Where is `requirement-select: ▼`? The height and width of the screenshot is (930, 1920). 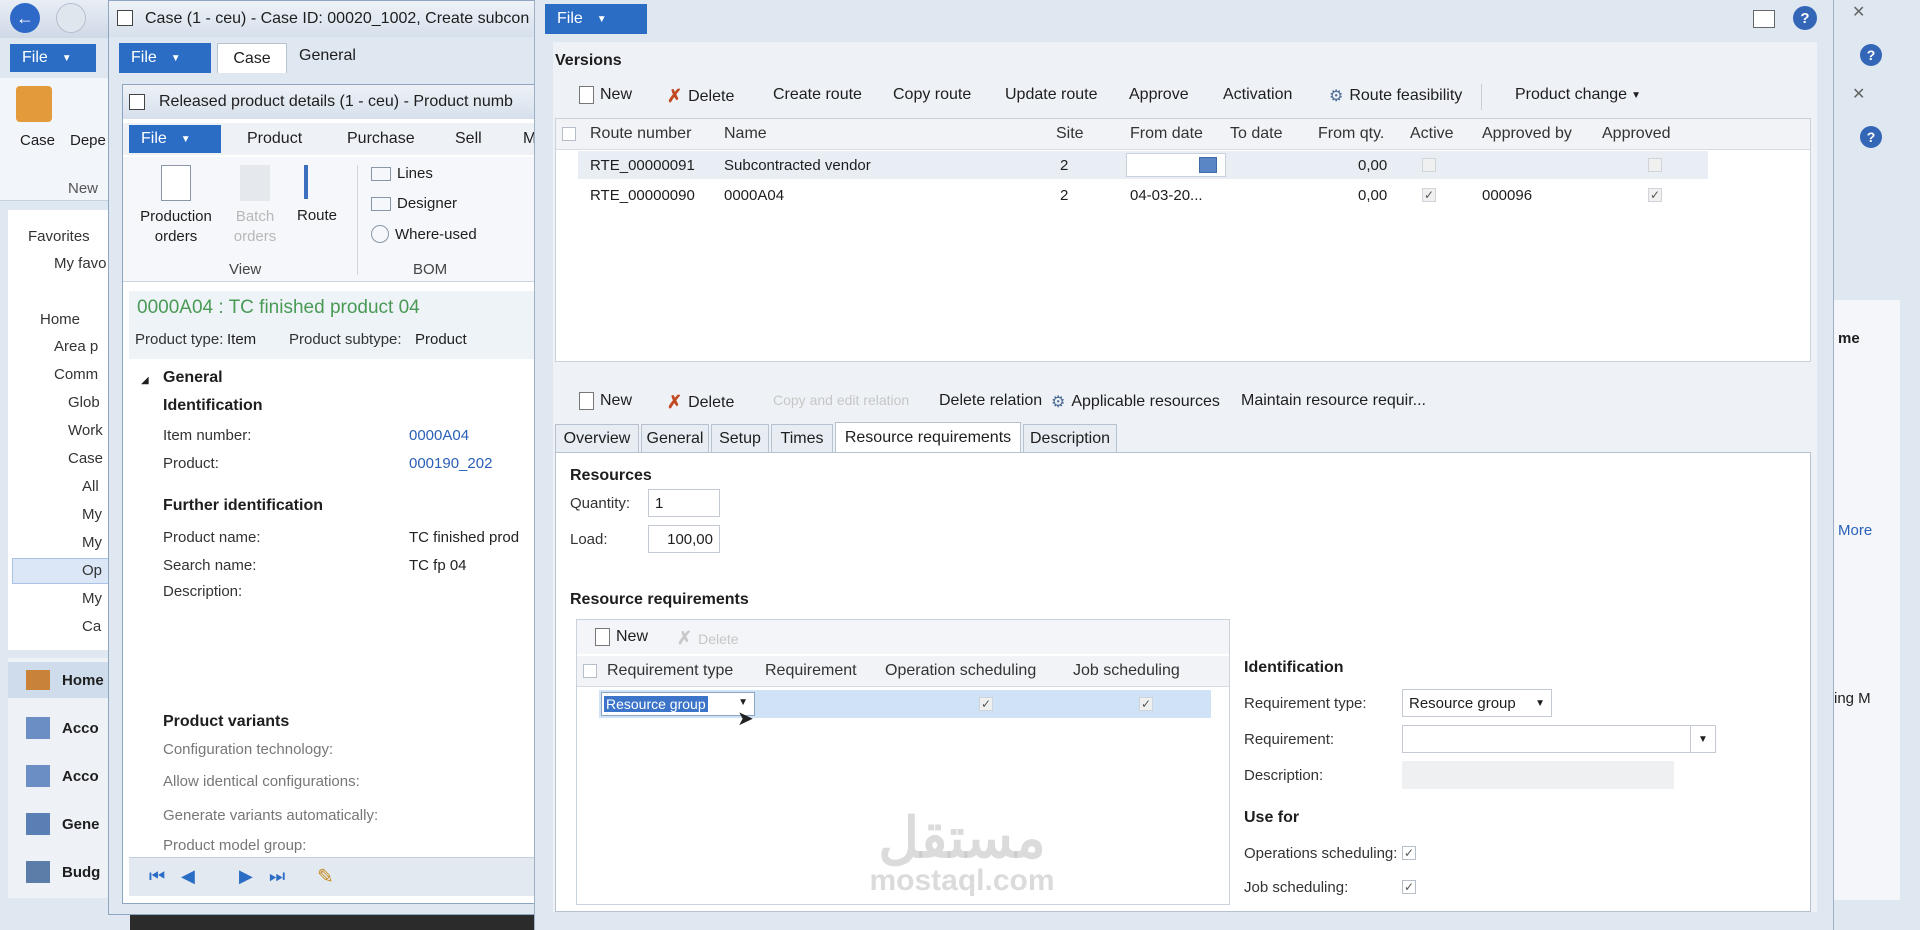
requirement-select: ▼ is located at coordinates (1559, 739).